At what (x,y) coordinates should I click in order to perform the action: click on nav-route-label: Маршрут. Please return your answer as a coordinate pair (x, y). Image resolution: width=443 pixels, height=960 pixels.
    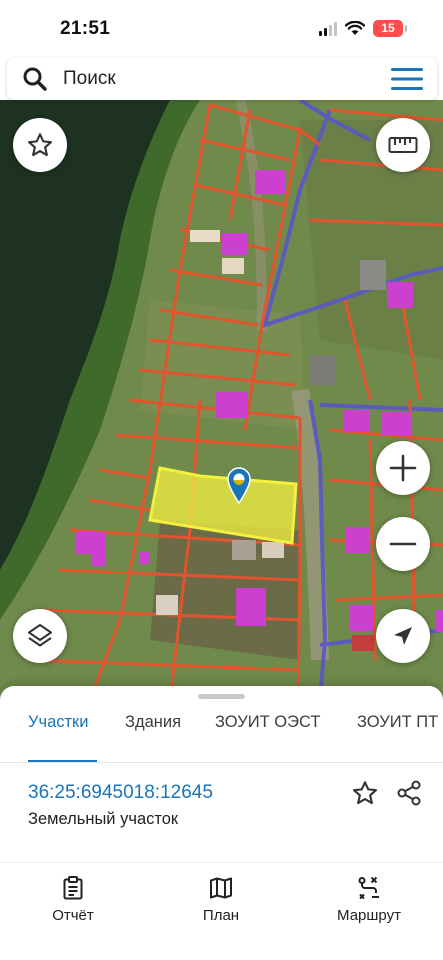
    Looking at the image, I should click on (369, 915).